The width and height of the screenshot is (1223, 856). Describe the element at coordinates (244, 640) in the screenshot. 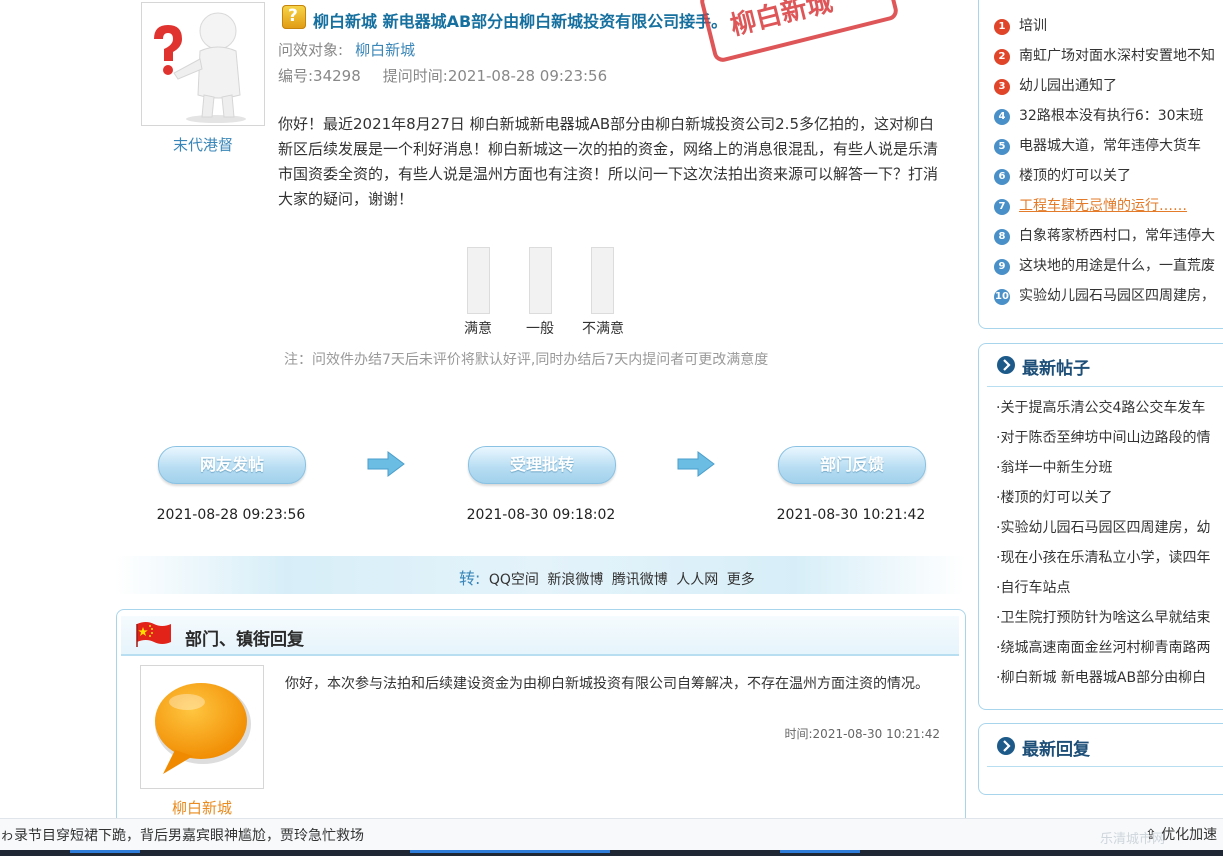

I see `reply-panel-title: 部门、镇街回复` at that location.